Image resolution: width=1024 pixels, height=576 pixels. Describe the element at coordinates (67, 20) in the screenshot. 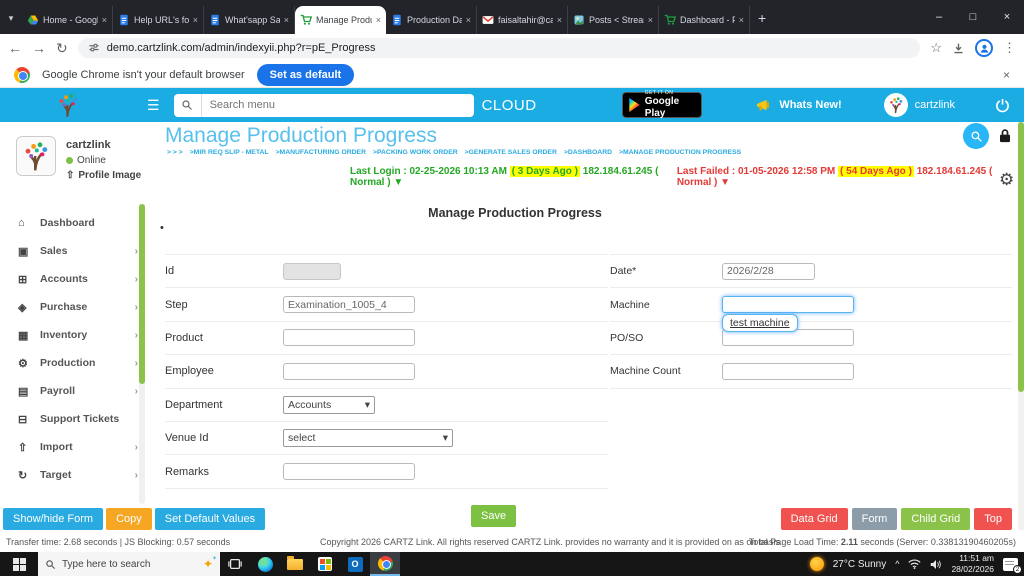

I see `browser-tab: Home - Google D ×` at that location.